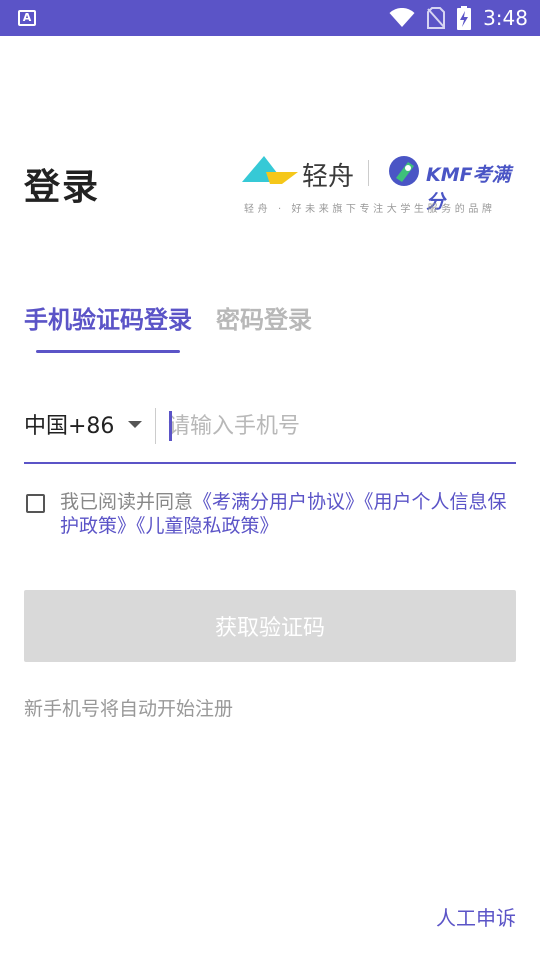 Image resolution: width=540 pixels, height=960 pixels. What do you see at coordinates (35, 503) in the screenshot?
I see `agreement-checkbox` at bounding box center [35, 503].